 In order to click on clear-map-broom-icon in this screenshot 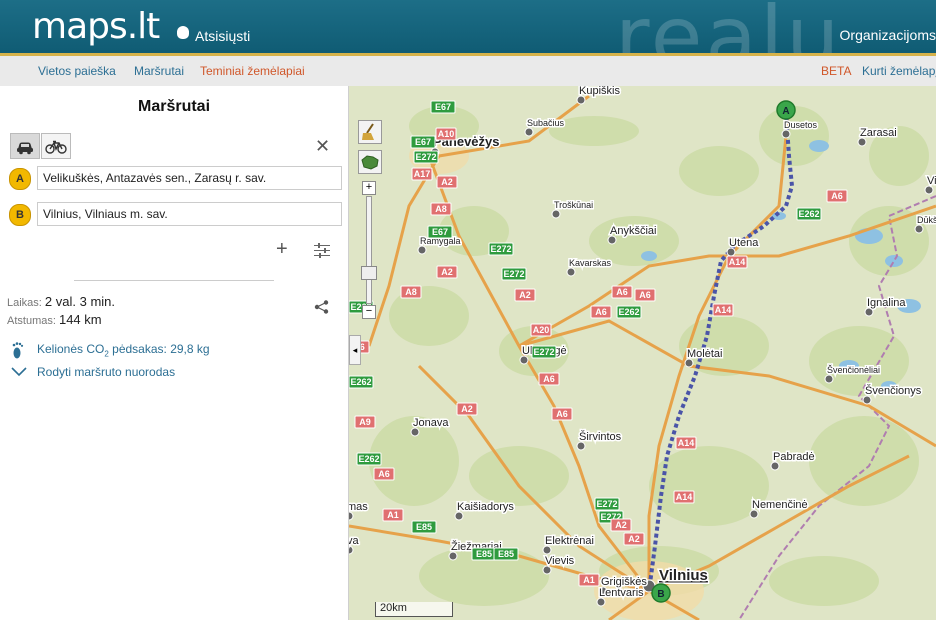, I will do `click(370, 132)`.